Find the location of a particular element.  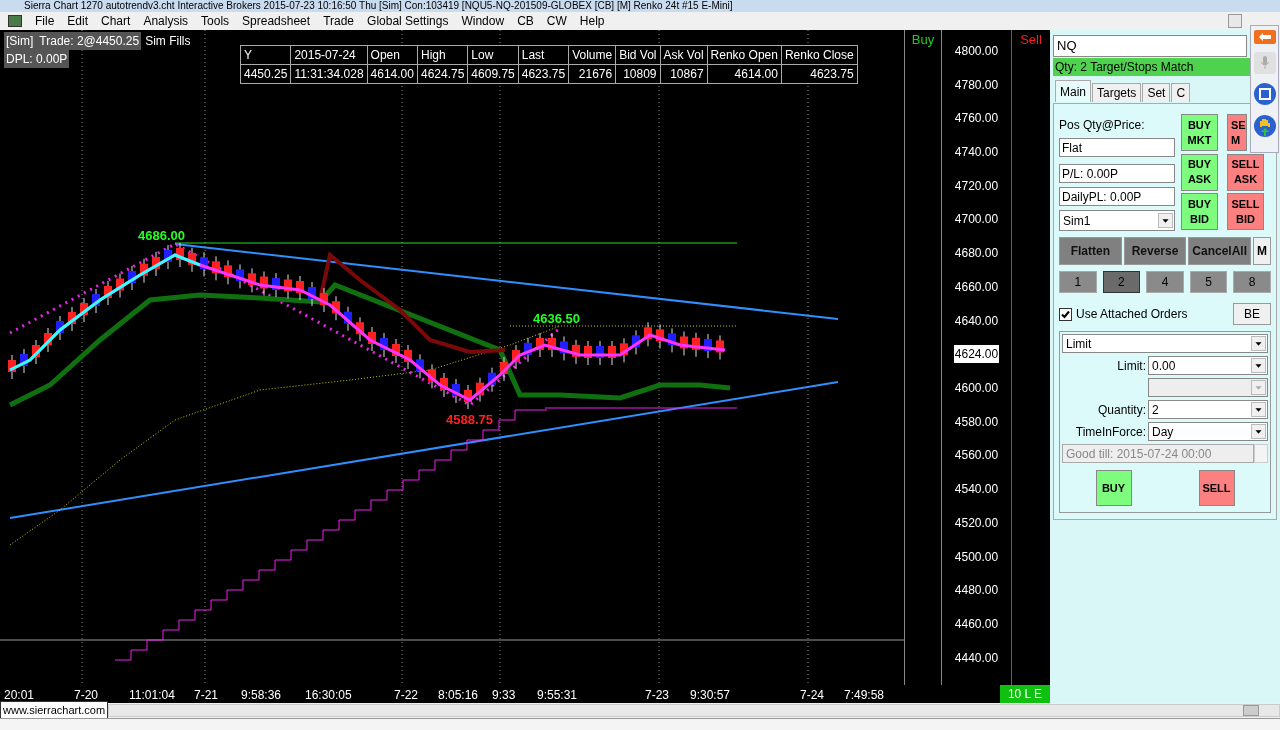

scroll-thumb-icon is located at coordinates (1251, 710).